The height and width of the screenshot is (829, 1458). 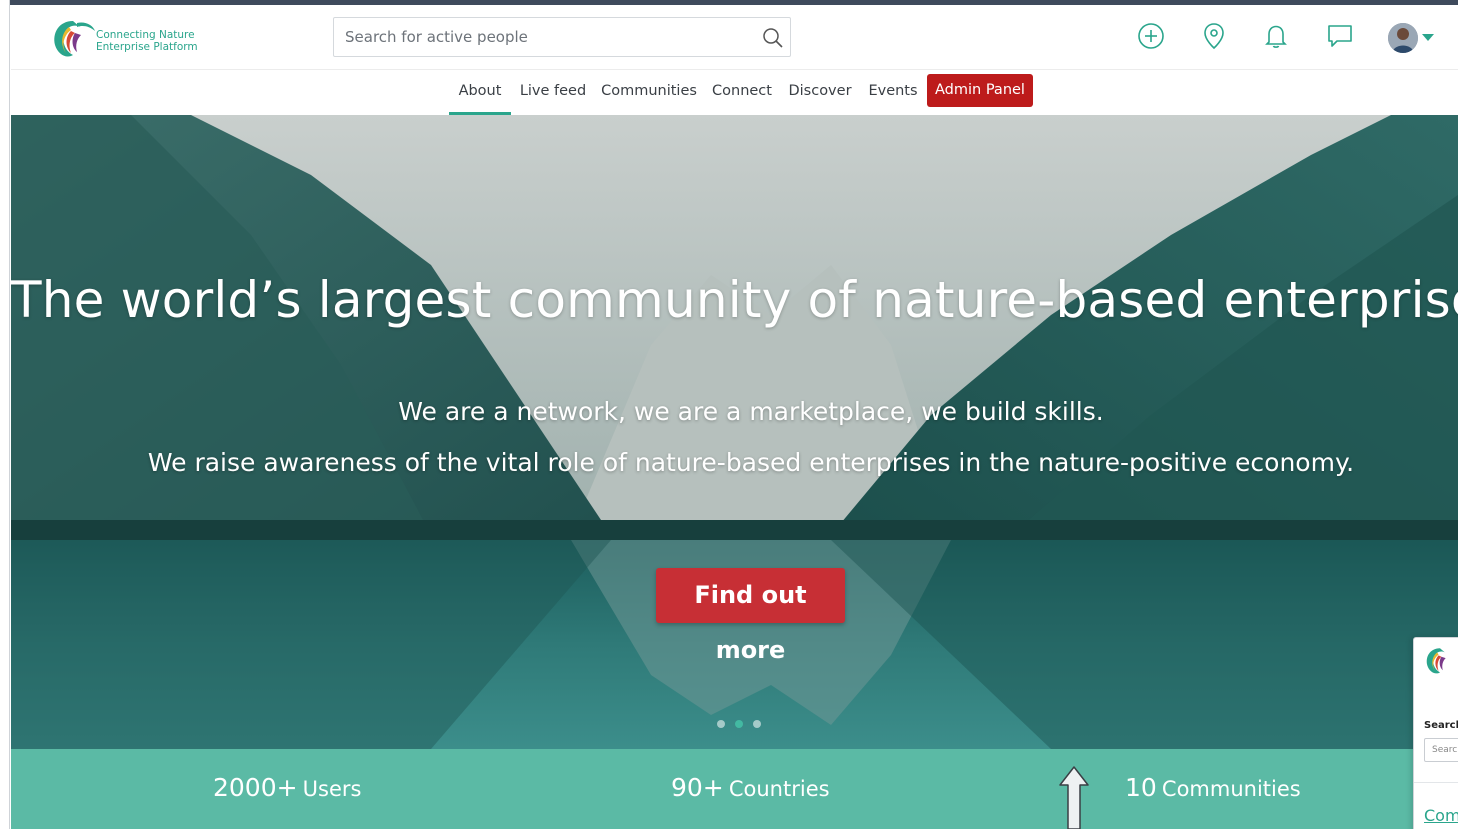 What do you see at coordinates (893, 92) in the screenshot?
I see `nav-events: Events` at bounding box center [893, 92].